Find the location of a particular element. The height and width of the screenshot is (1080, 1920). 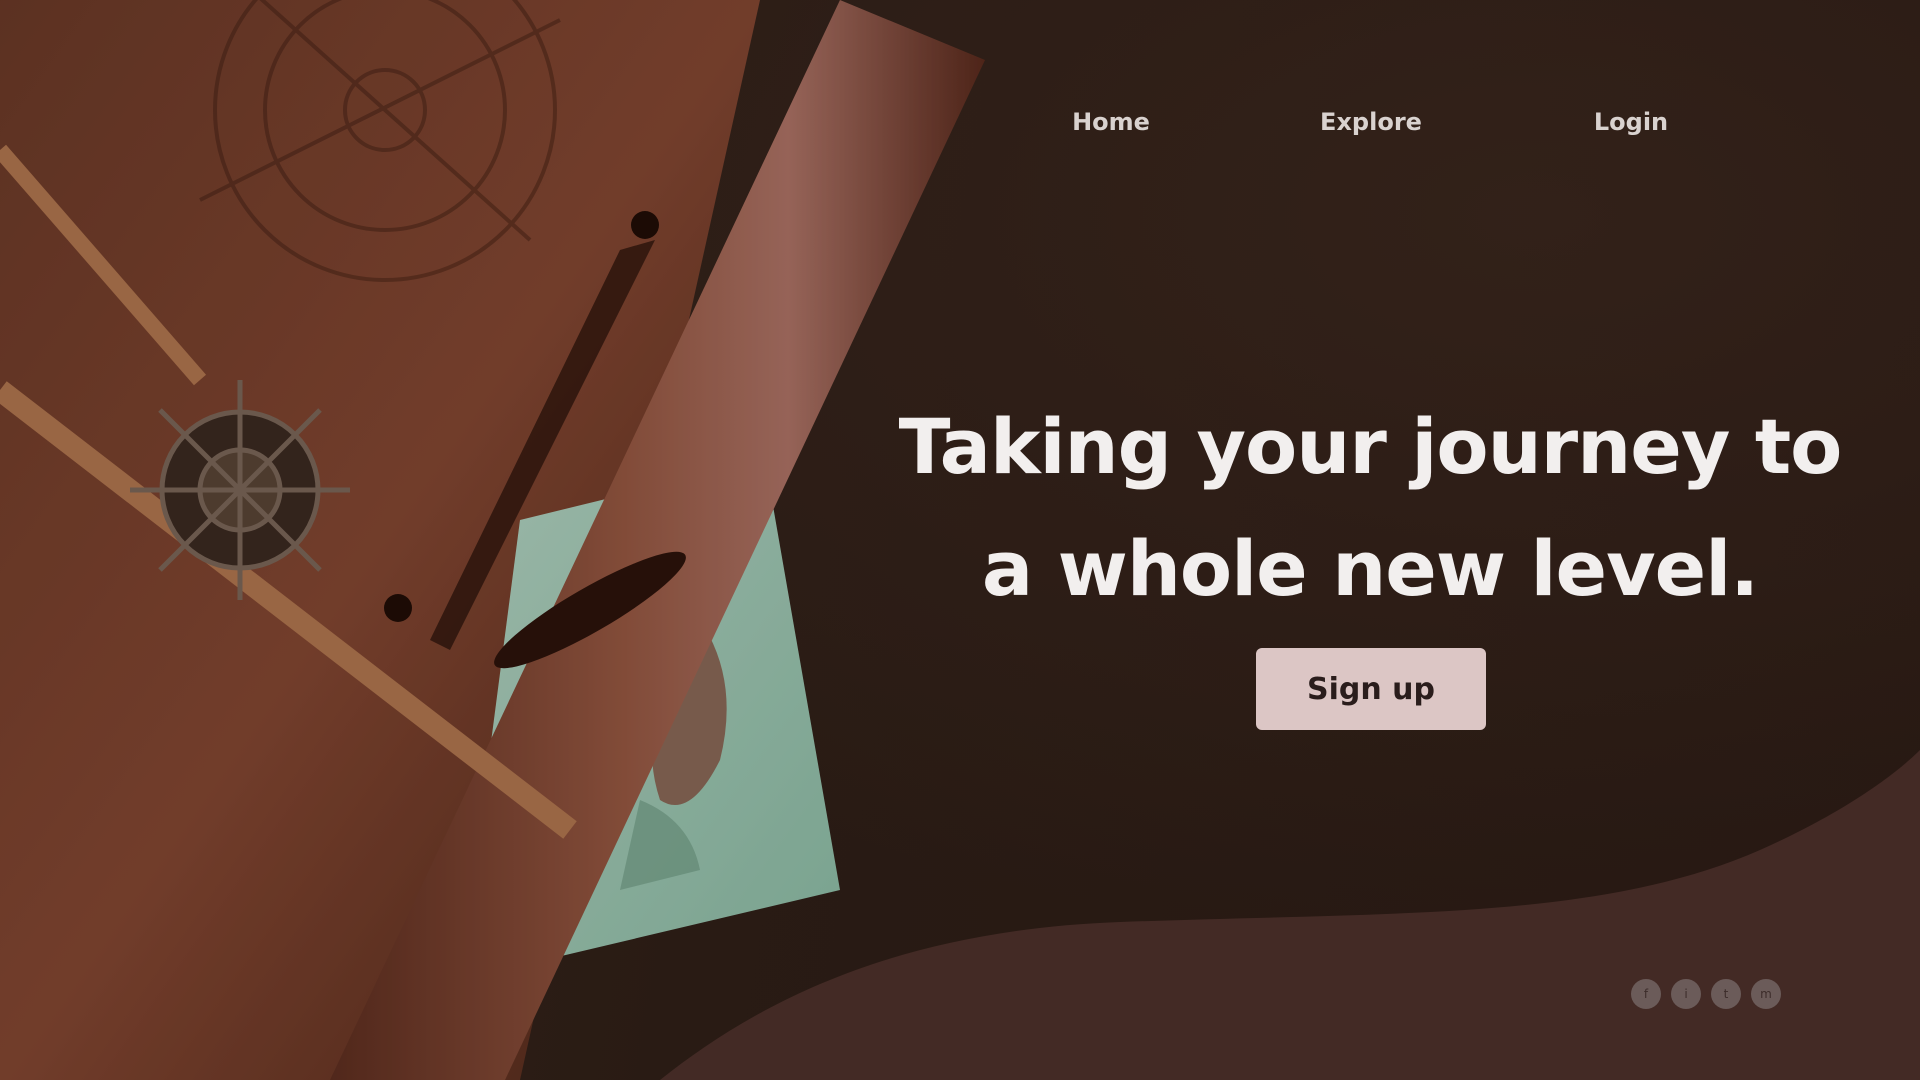

medium-icon: m is located at coordinates (1766, 994).